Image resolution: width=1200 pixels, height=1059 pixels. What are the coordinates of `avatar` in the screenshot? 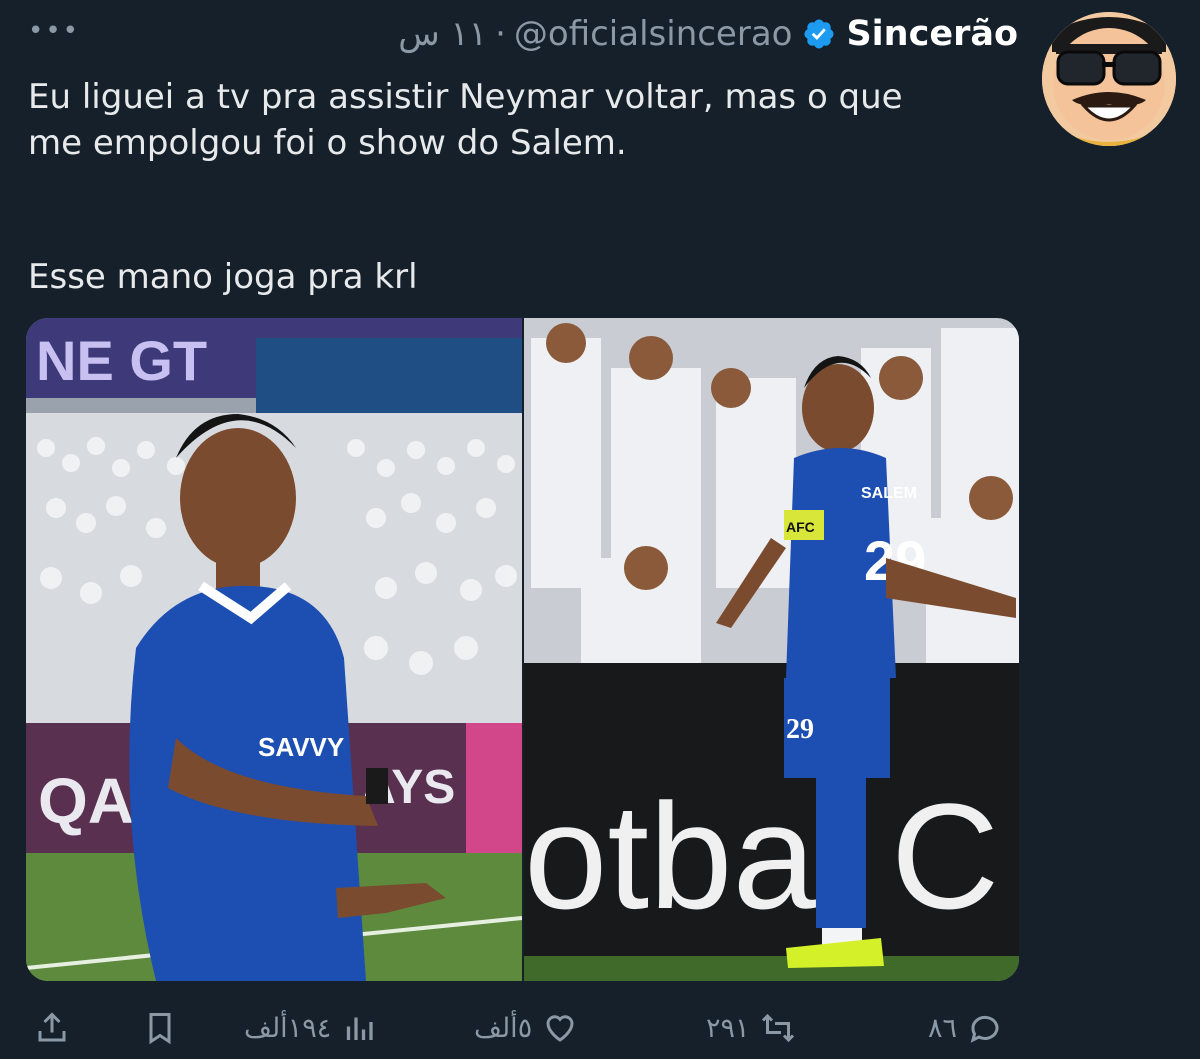 It's located at (1109, 79).